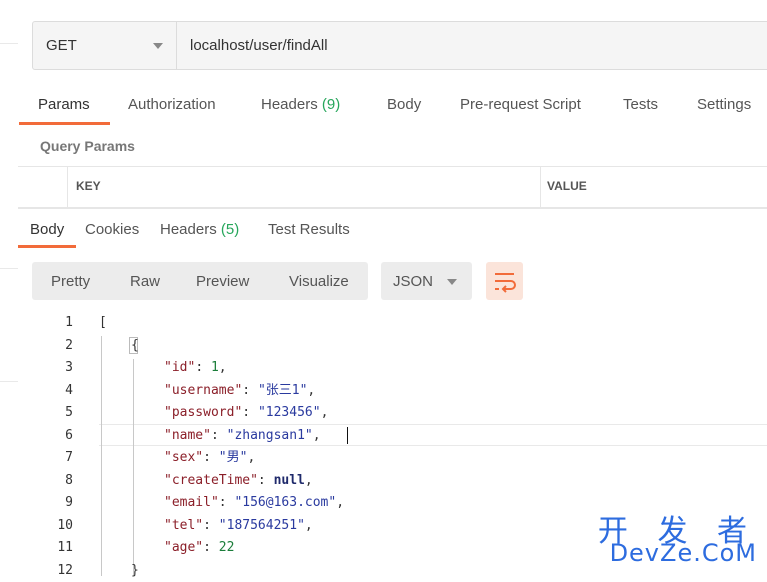 The height and width of the screenshot is (582, 767). Describe the element at coordinates (331, 104) in the screenshot. I see `headers-count-badge: (9)` at that location.